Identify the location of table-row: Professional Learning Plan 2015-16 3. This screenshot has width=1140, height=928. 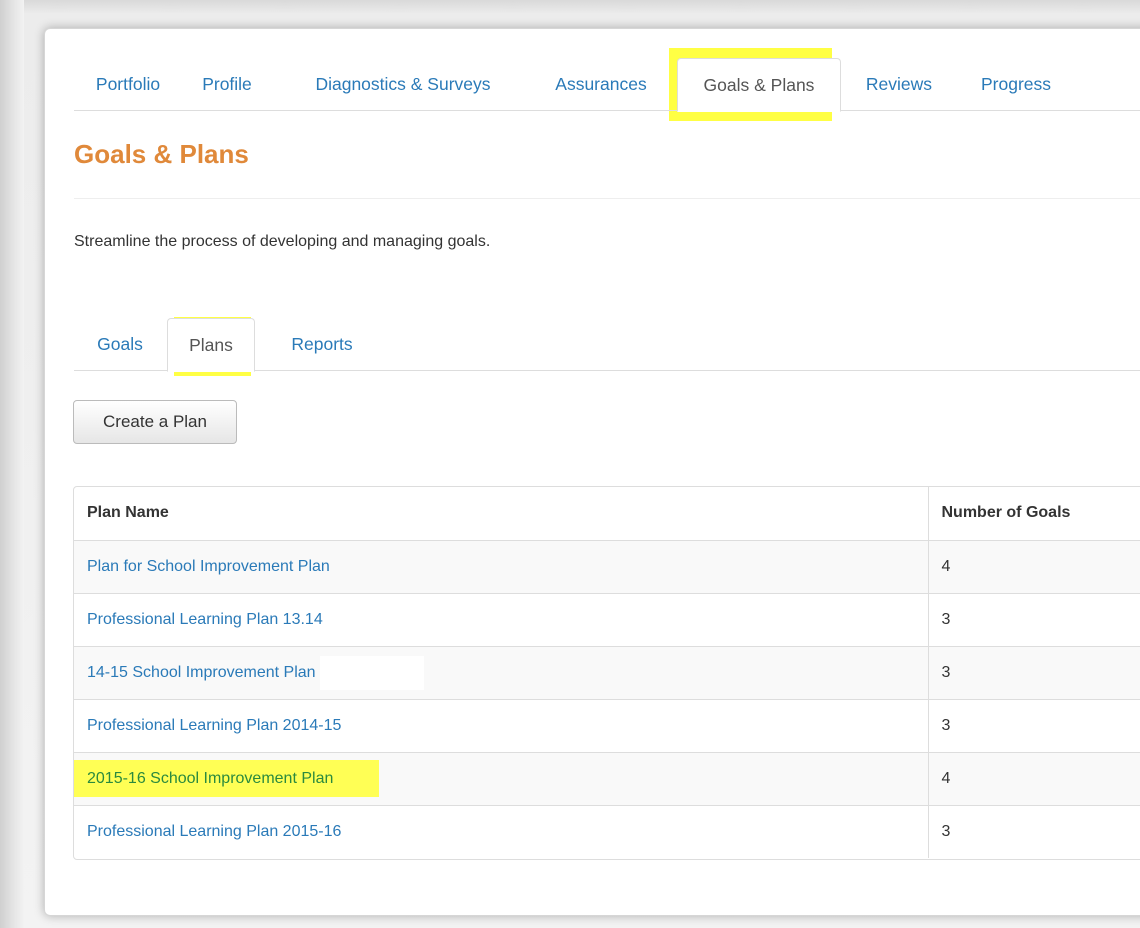
(607, 831).